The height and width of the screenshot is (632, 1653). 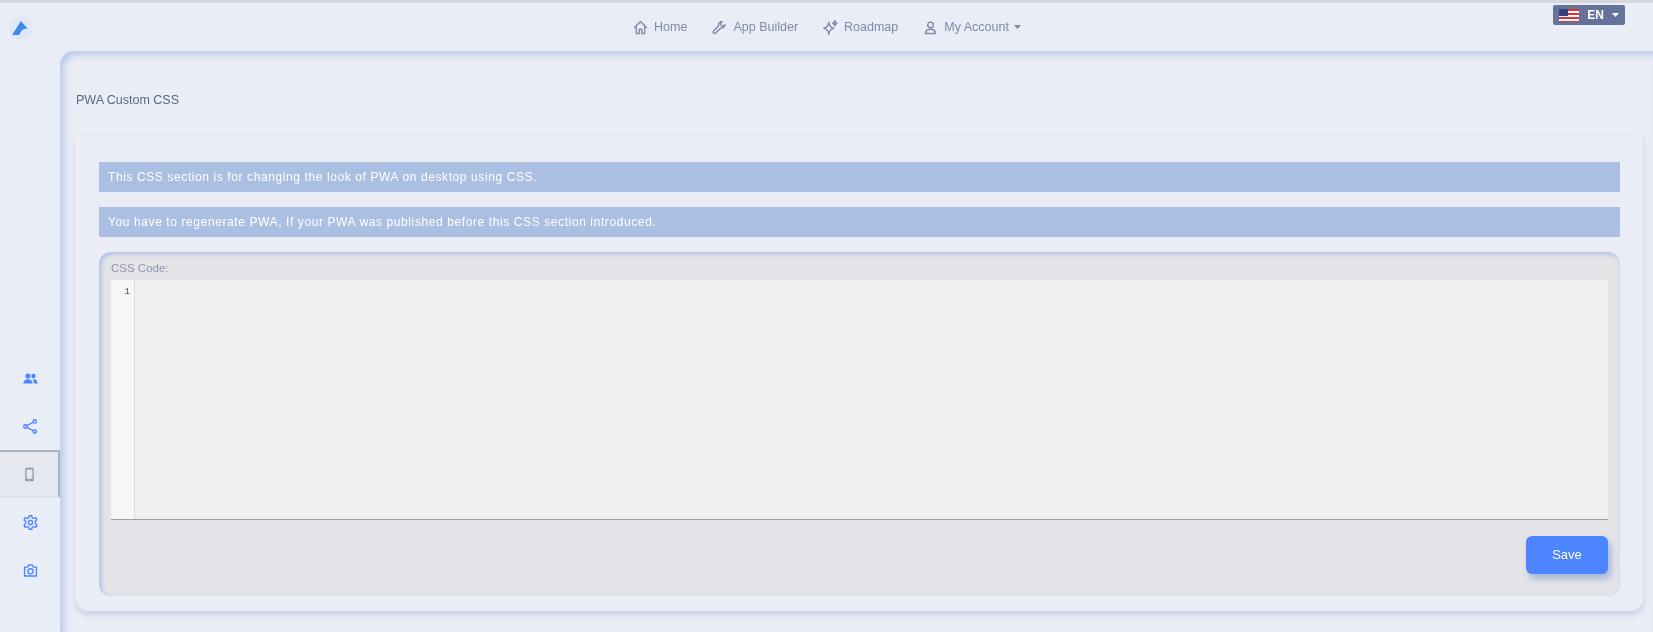 I want to click on flag-icon, so click(x=1569, y=15).